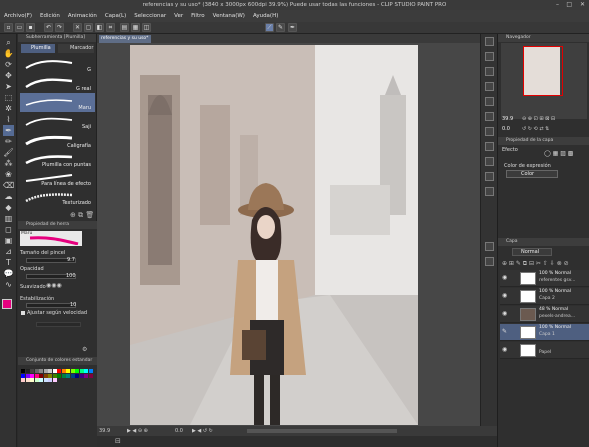  I want to click on menu-seleccionar: Seleccionar, so click(150, 16).